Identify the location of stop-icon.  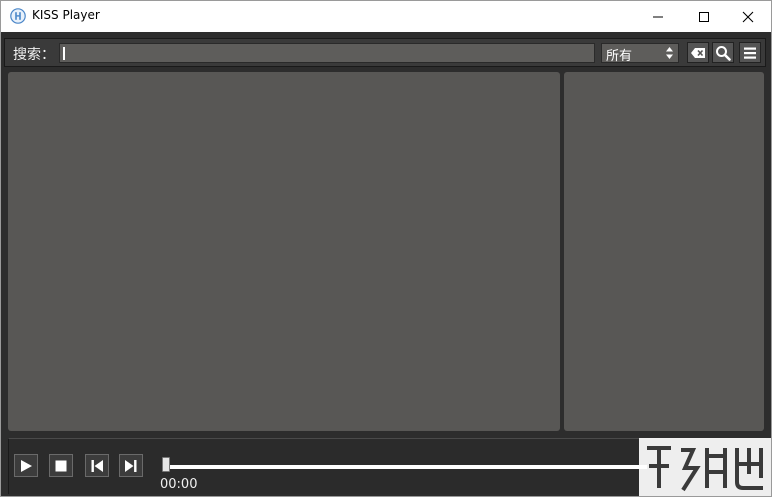
(61, 465).